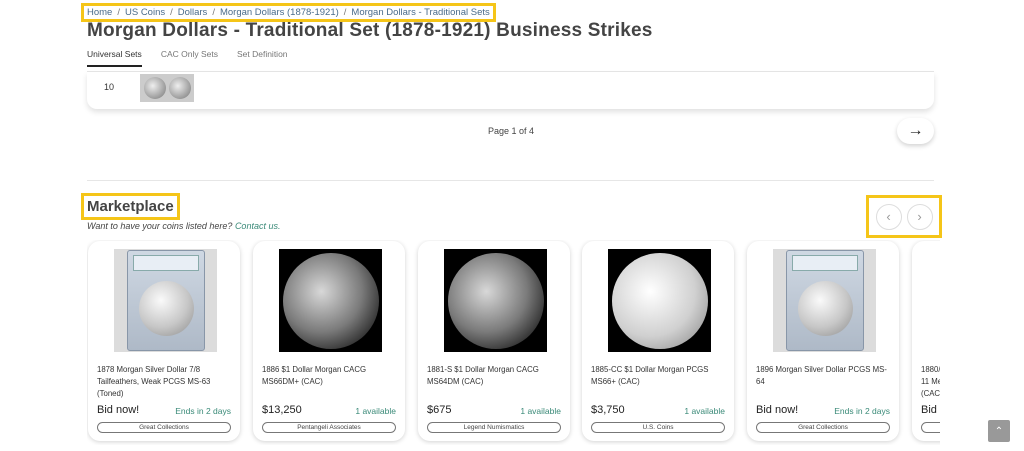 The image size is (1024, 451). What do you see at coordinates (929, 410) in the screenshot?
I see `listing-price: Bid` at bounding box center [929, 410].